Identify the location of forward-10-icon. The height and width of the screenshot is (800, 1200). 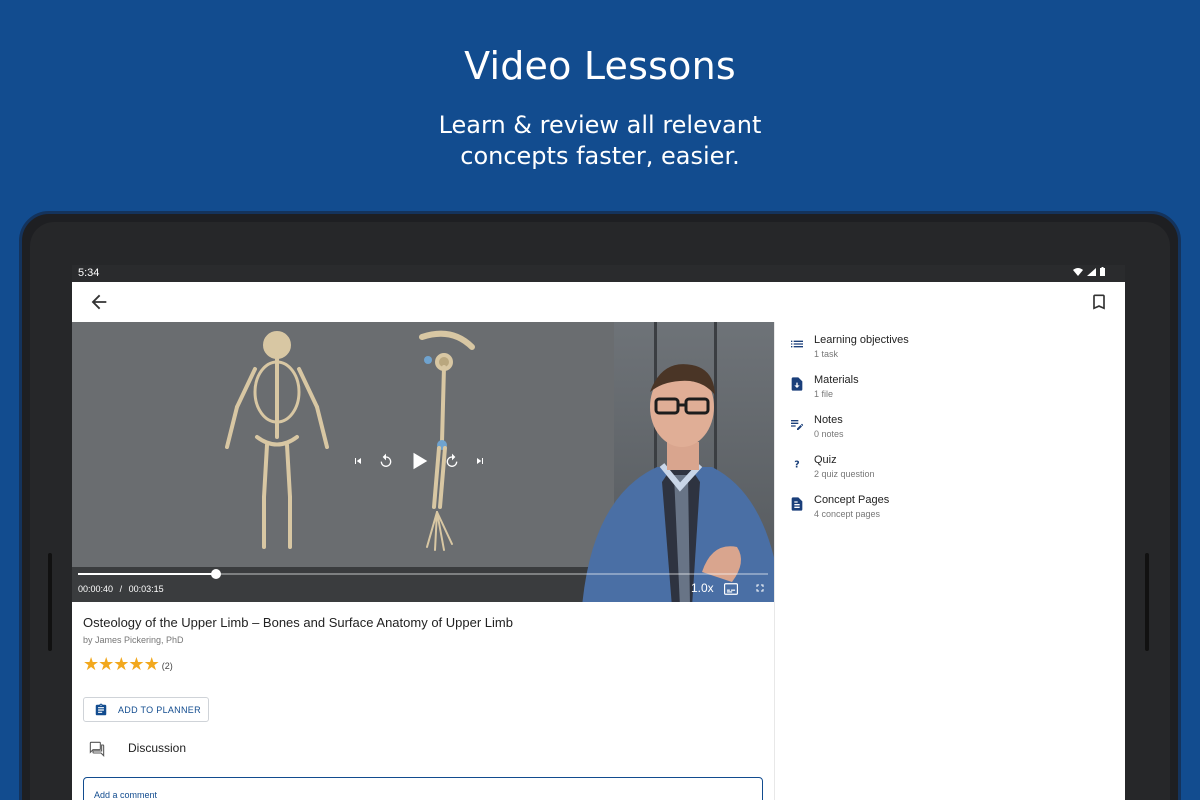
(452, 461).